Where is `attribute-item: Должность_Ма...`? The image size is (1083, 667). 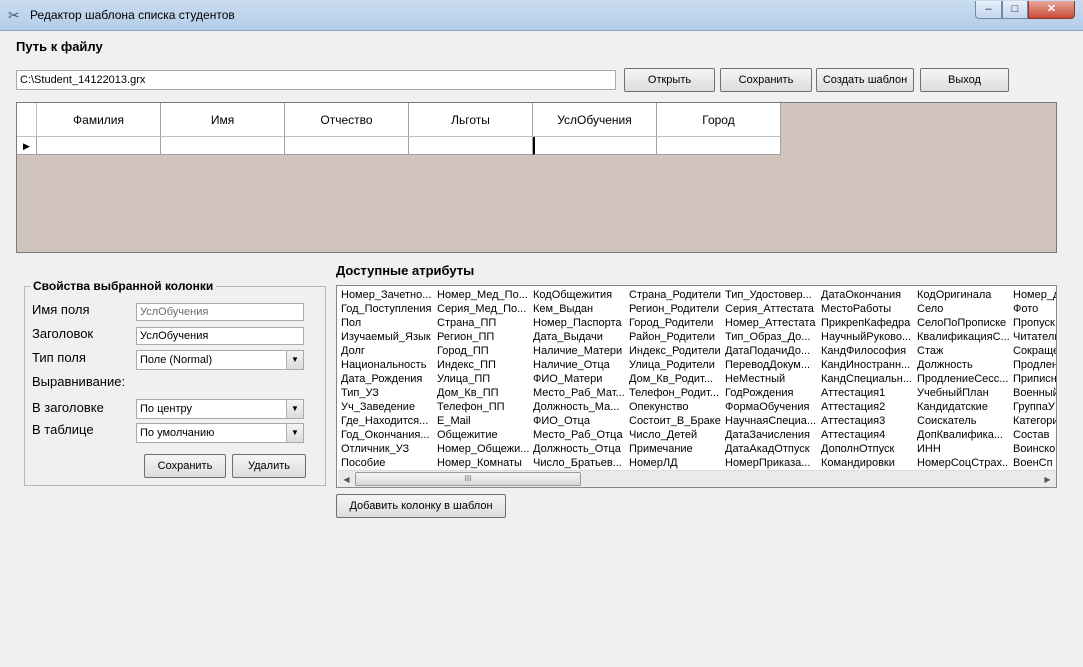
attribute-item: Должность_Ма... is located at coordinates (578, 407).